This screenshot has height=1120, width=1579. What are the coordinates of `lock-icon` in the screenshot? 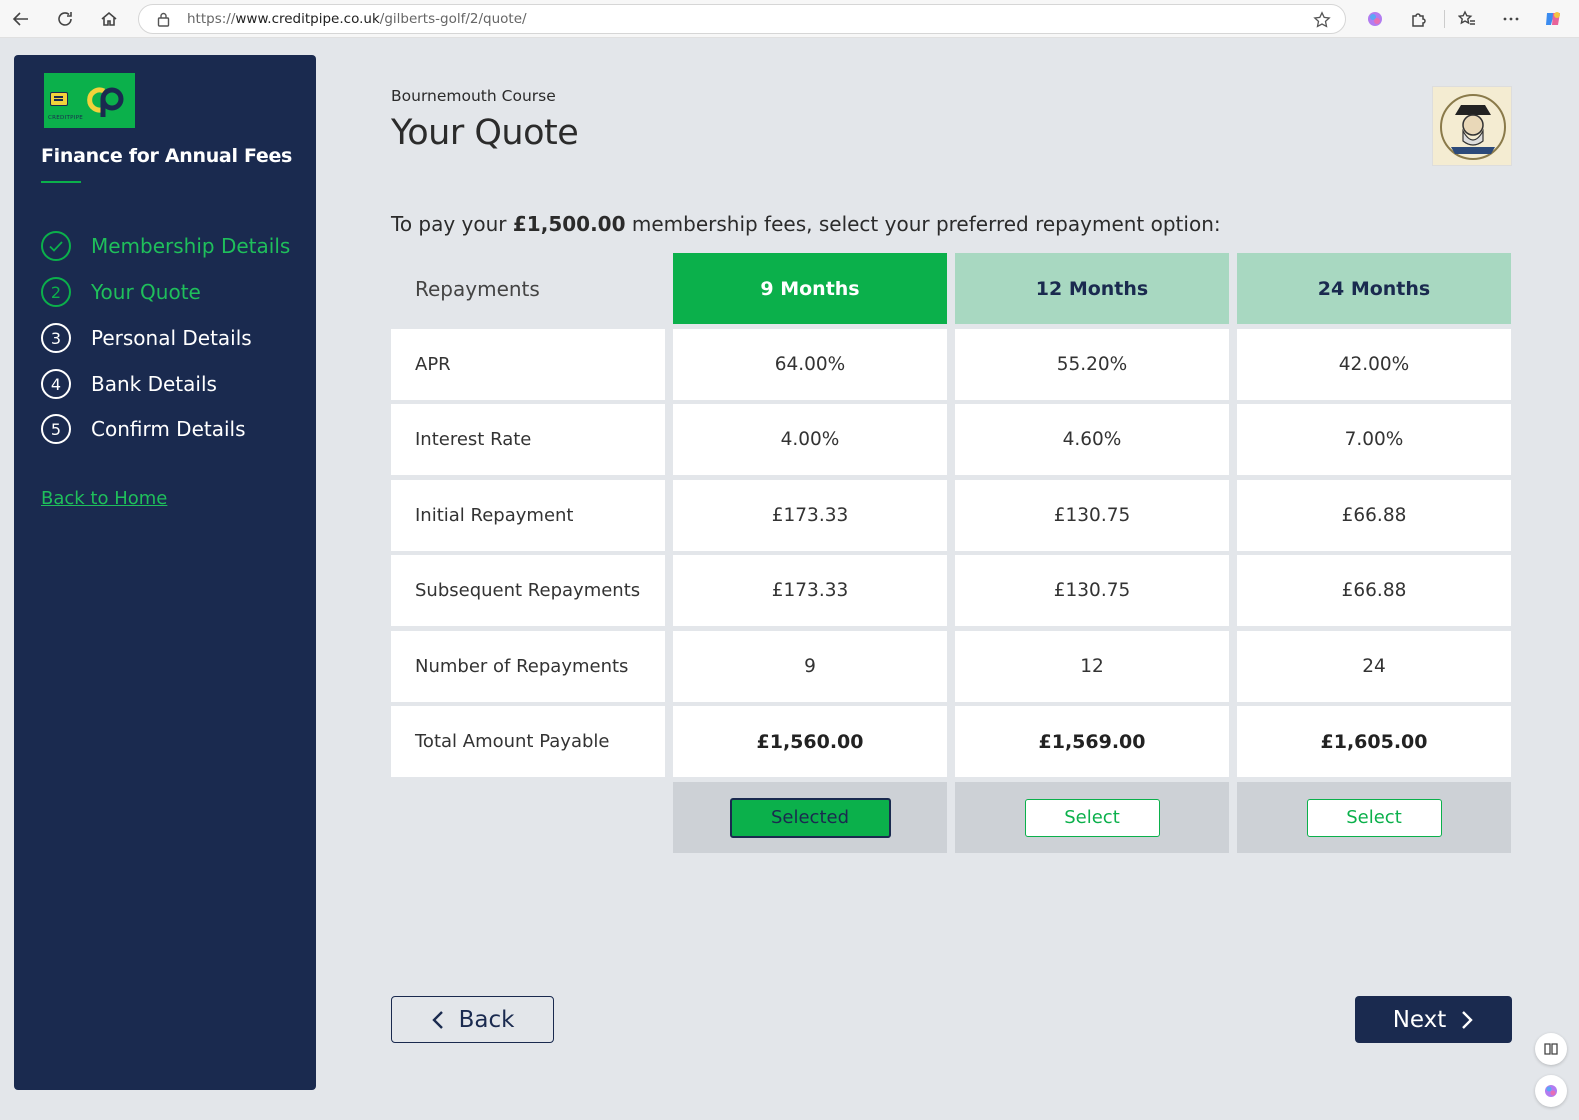 It's located at (163, 21).